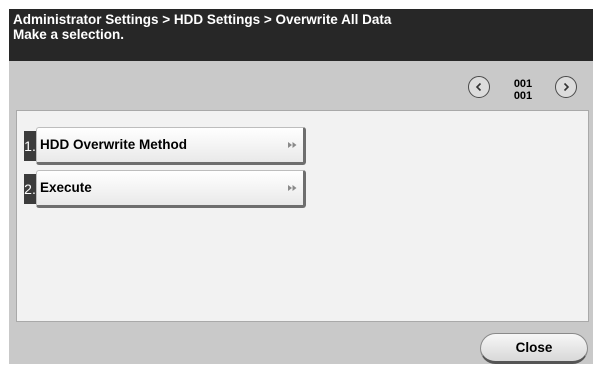  I want to click on menu-item-number: 2., so click(30, 189).